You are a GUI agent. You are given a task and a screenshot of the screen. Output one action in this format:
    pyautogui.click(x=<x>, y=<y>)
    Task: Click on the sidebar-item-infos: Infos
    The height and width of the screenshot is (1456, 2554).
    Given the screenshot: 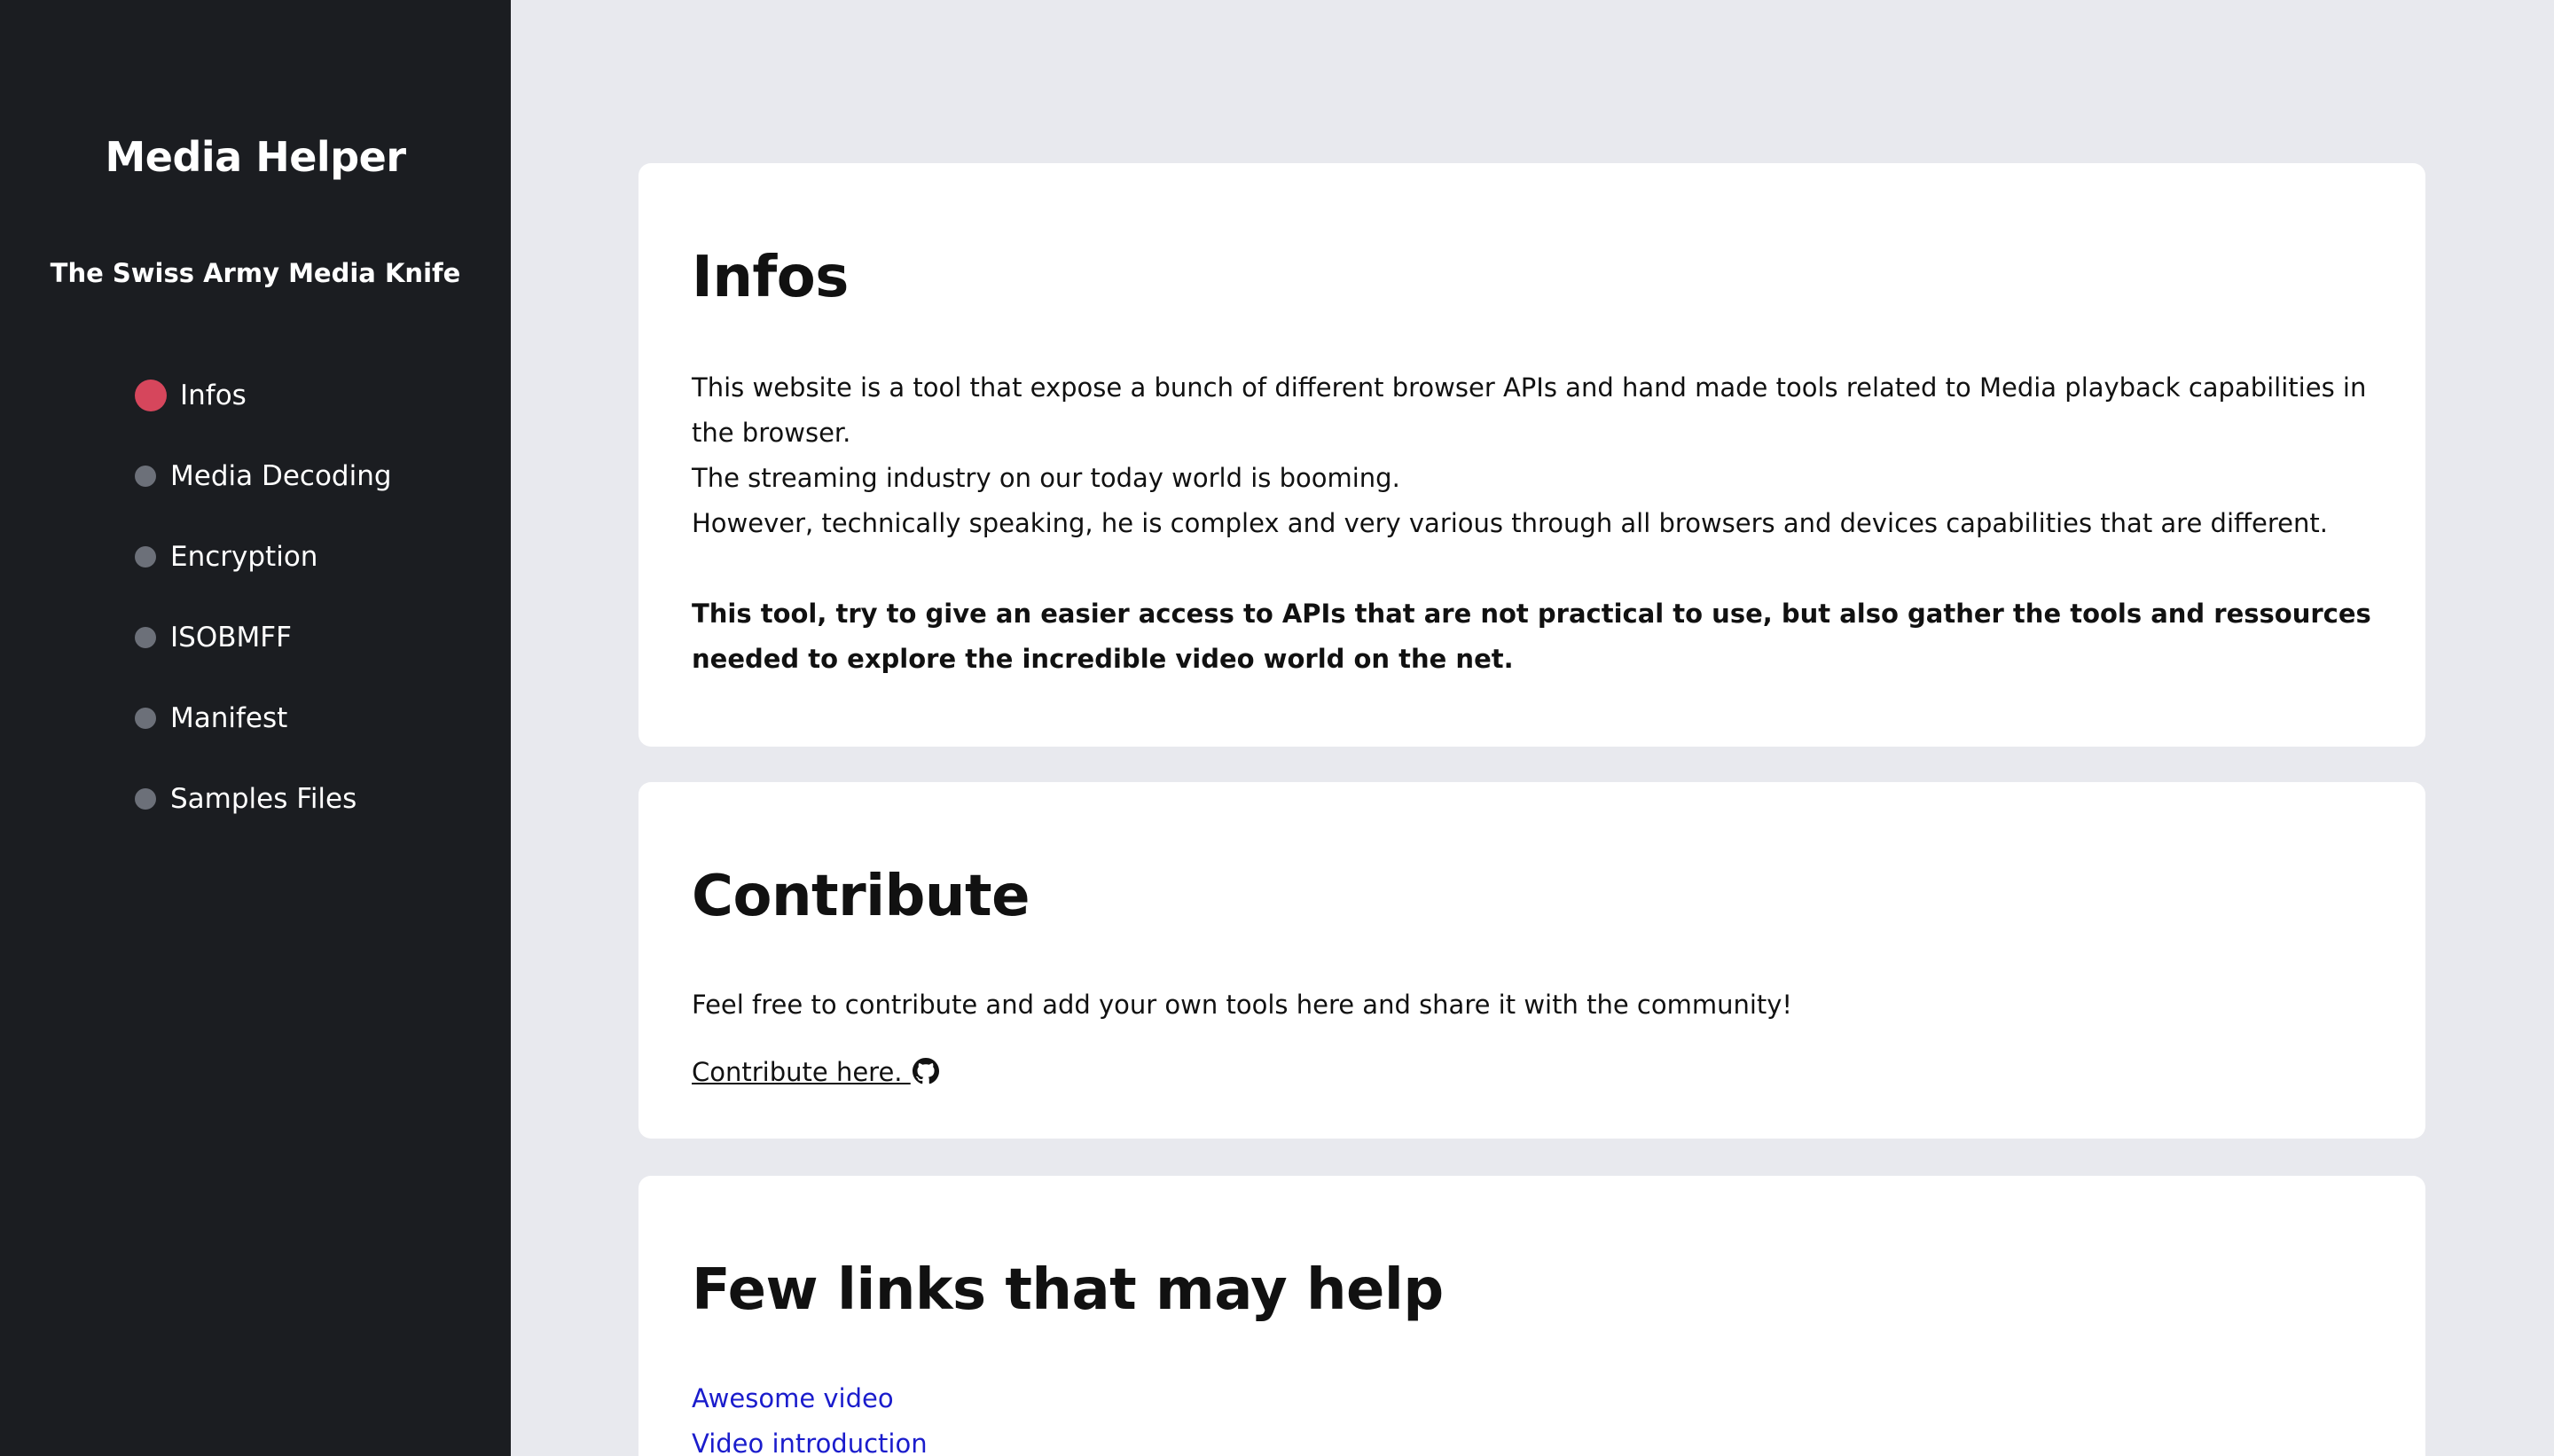 What is the action you would take?
    pyautogui.click(x=263, y=395)
    